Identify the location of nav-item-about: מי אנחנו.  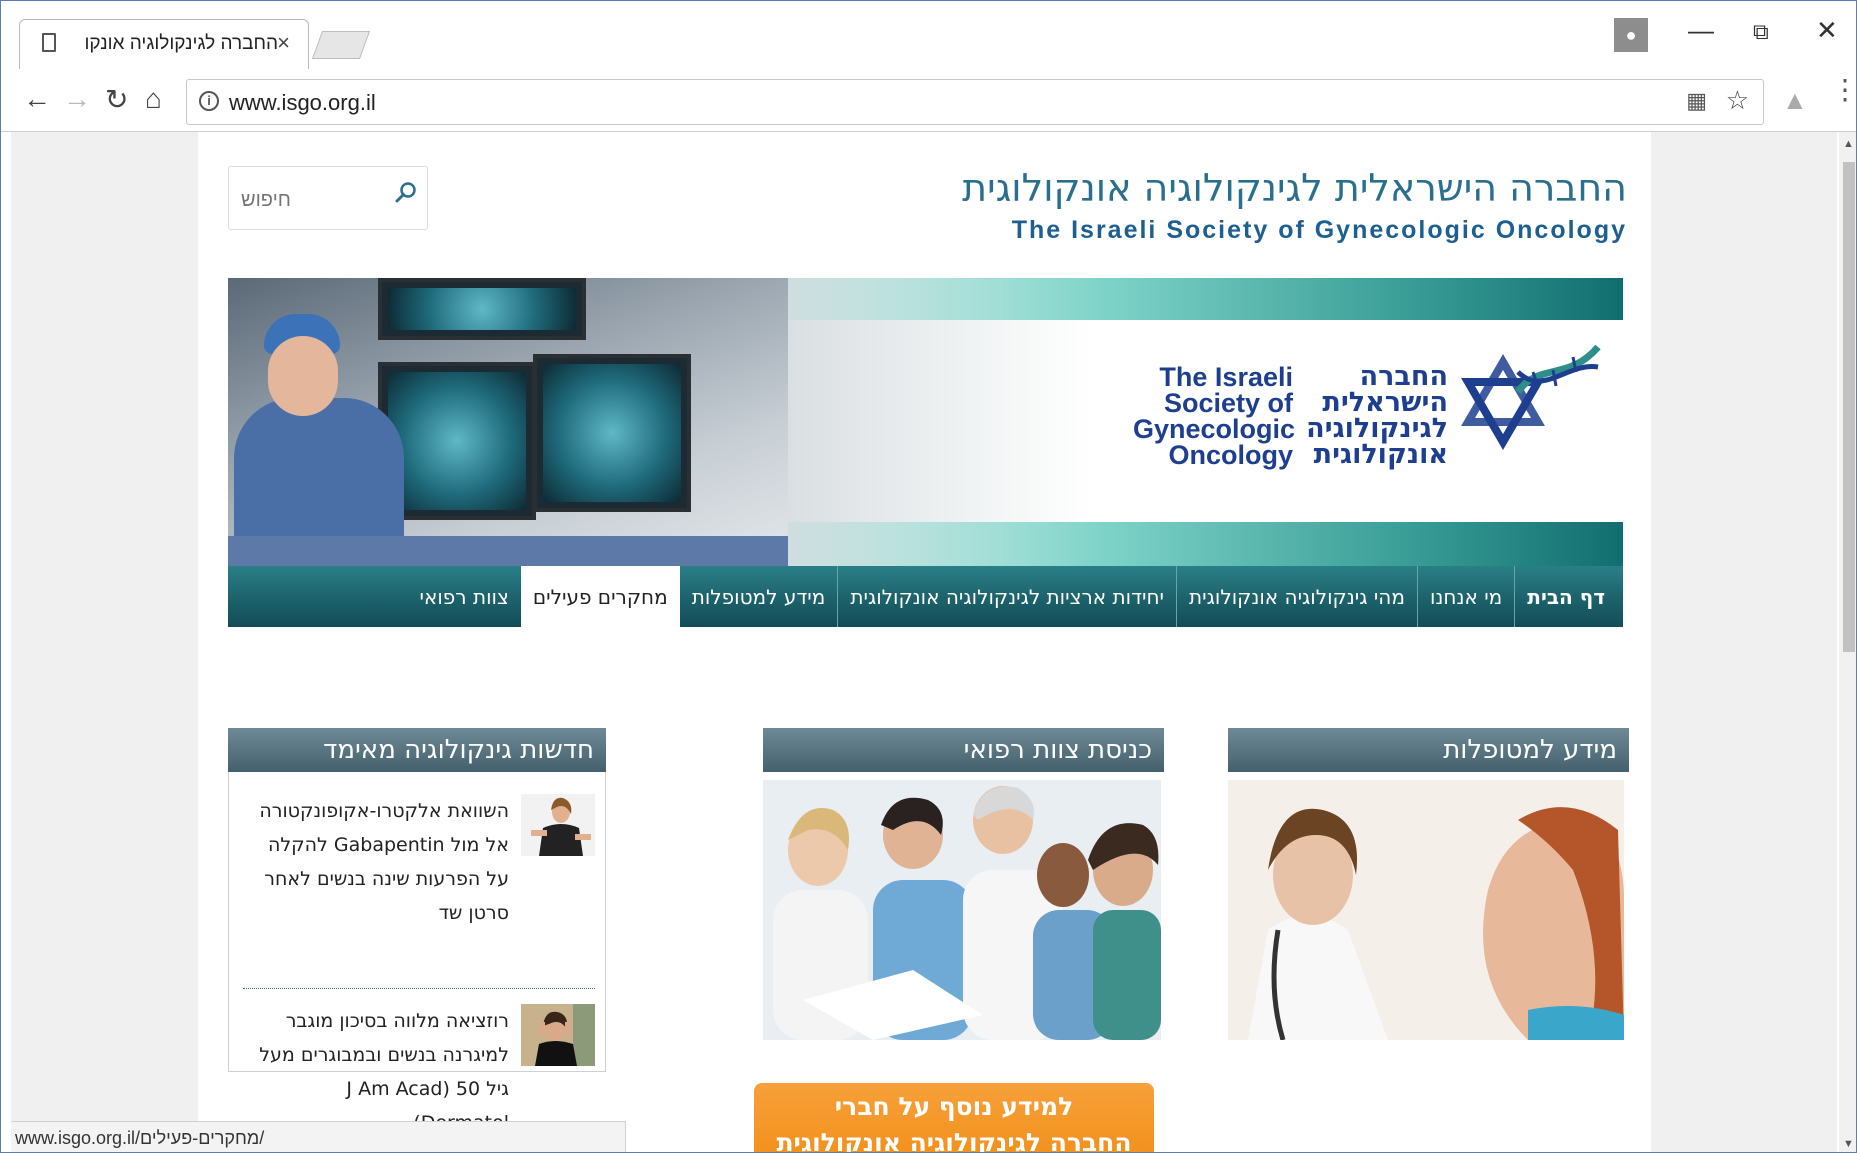
(1465, 596).